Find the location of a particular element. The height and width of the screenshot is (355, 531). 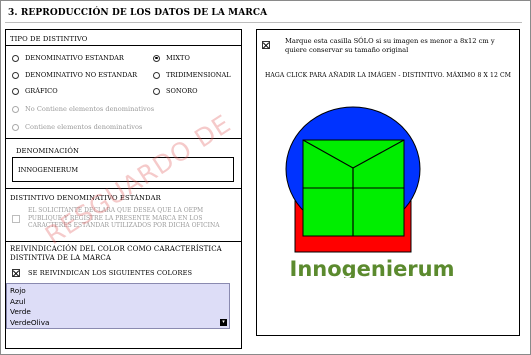

list-item: Rojo is located at coordinates (18, 290).